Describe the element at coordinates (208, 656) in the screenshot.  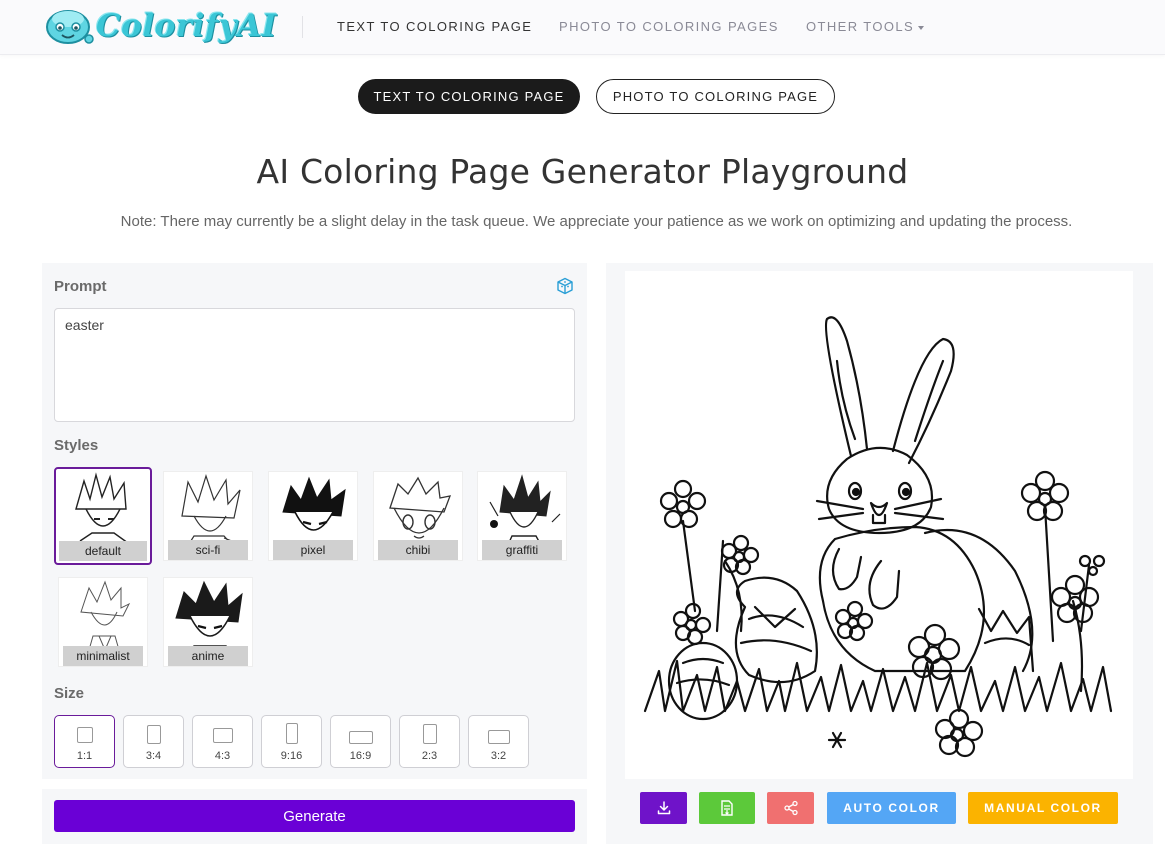
I see `style-label-anime: anime` at that location.